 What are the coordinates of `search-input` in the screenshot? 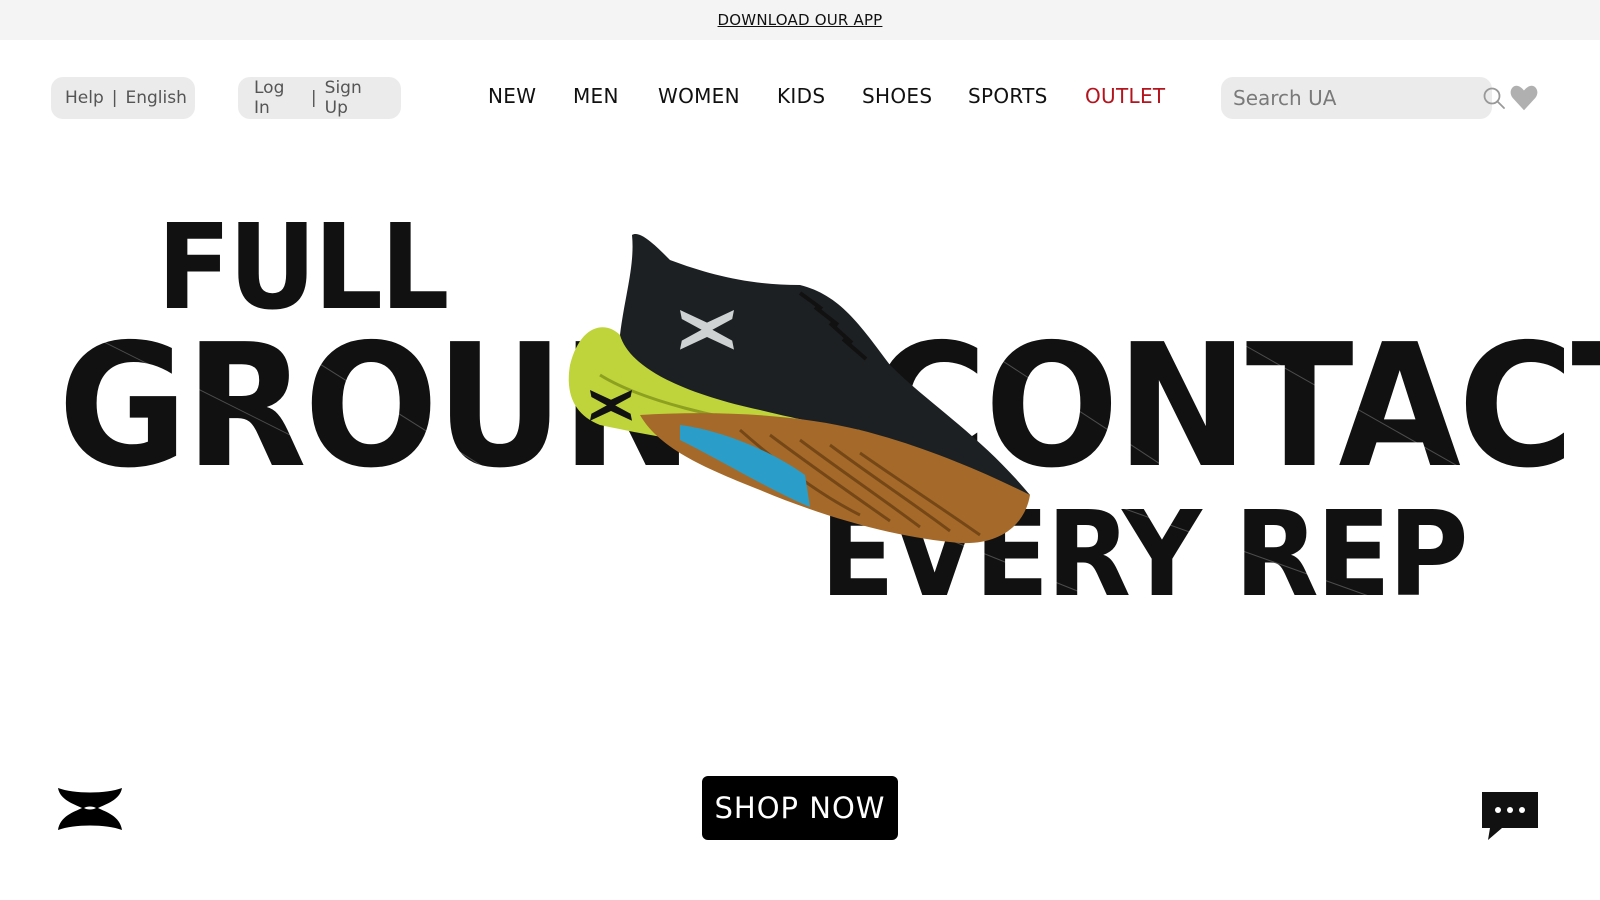 It's located at (1357, 98).